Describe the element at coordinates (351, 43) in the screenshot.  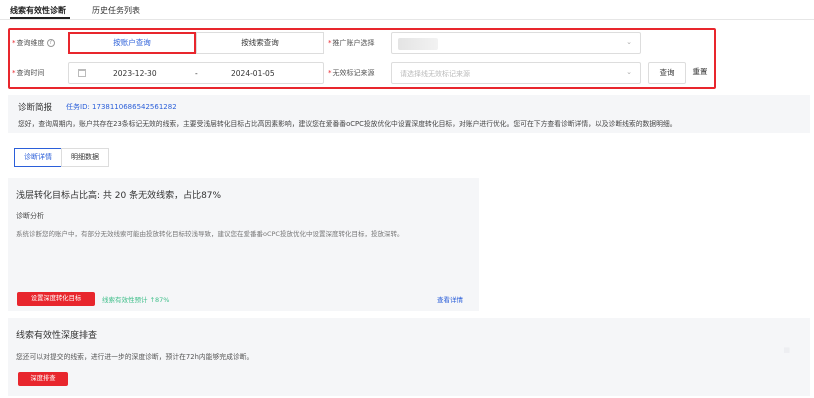
I see `account-select-label: *推广账户选择` at that location.